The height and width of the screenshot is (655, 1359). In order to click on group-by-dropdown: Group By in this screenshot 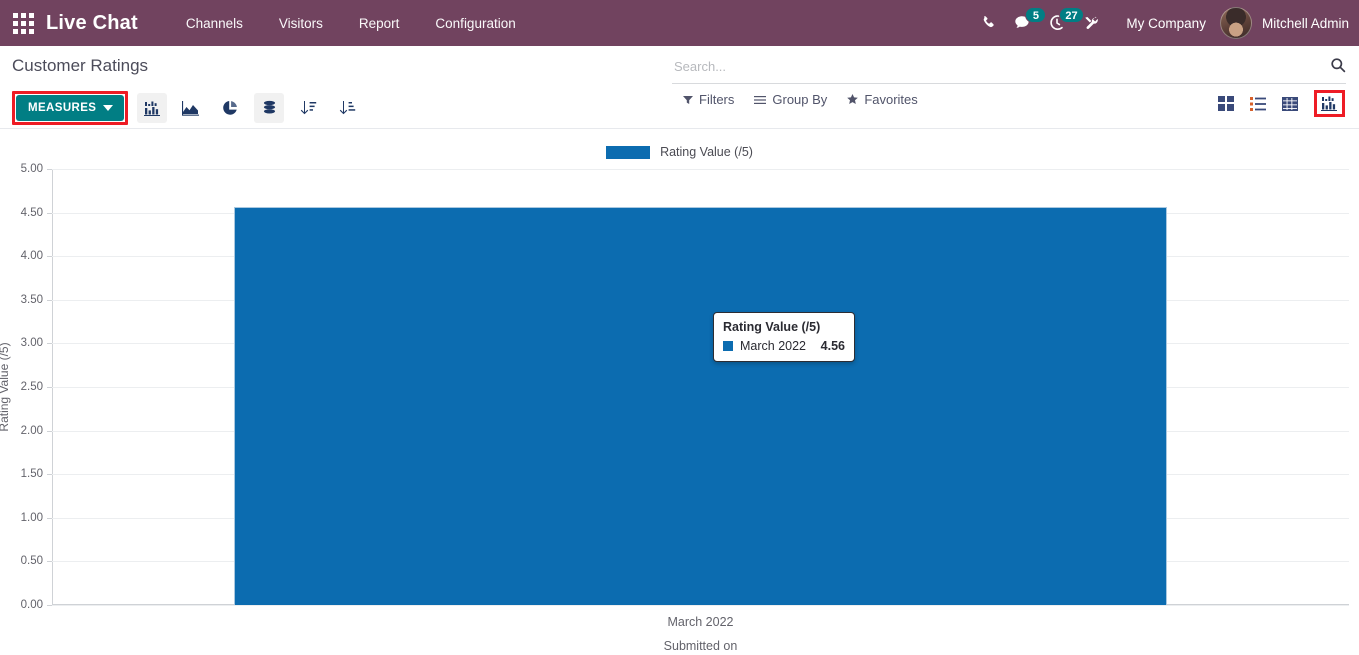, I will do `click(790, 99)`.